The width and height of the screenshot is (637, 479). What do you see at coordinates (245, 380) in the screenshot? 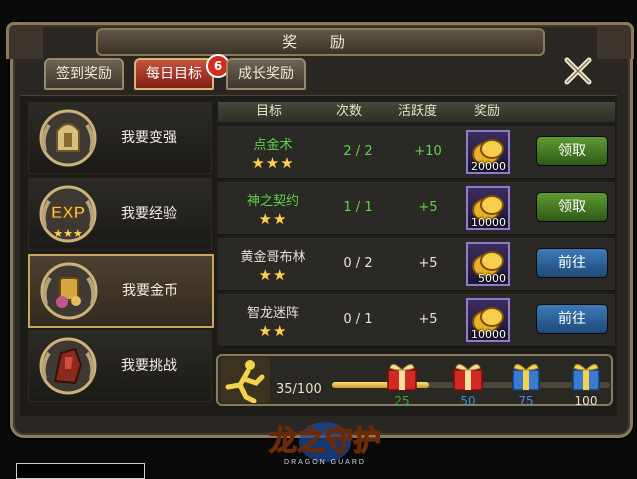
I see `runner-icon` at bounding box center [245, 380].